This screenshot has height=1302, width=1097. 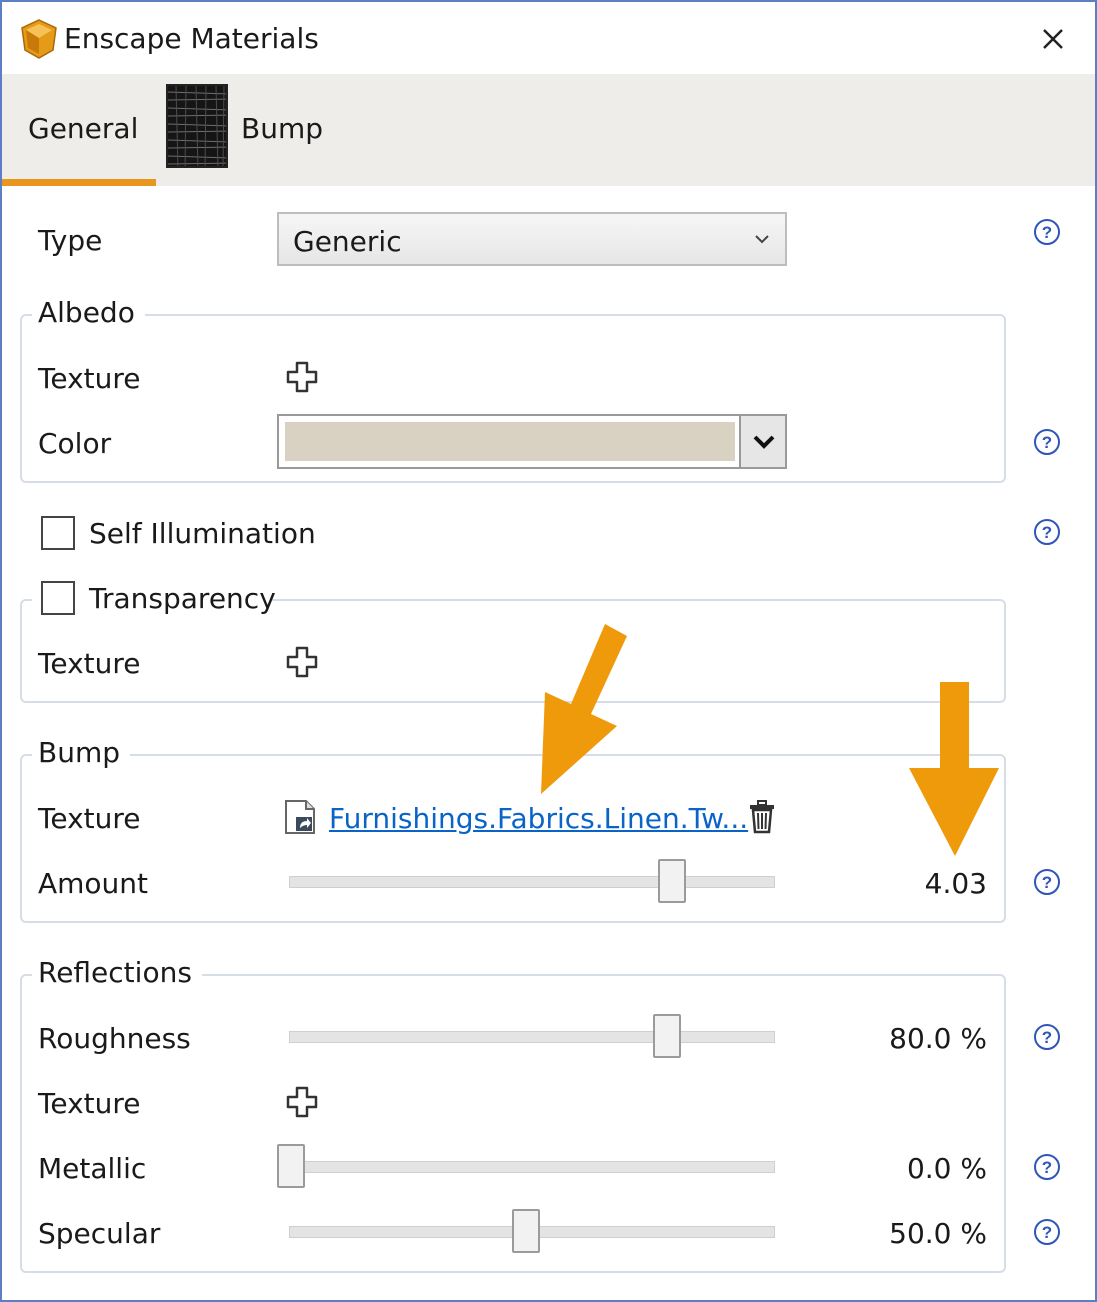 I want to click on active-tab-indicator, so click(x=79, y=182).